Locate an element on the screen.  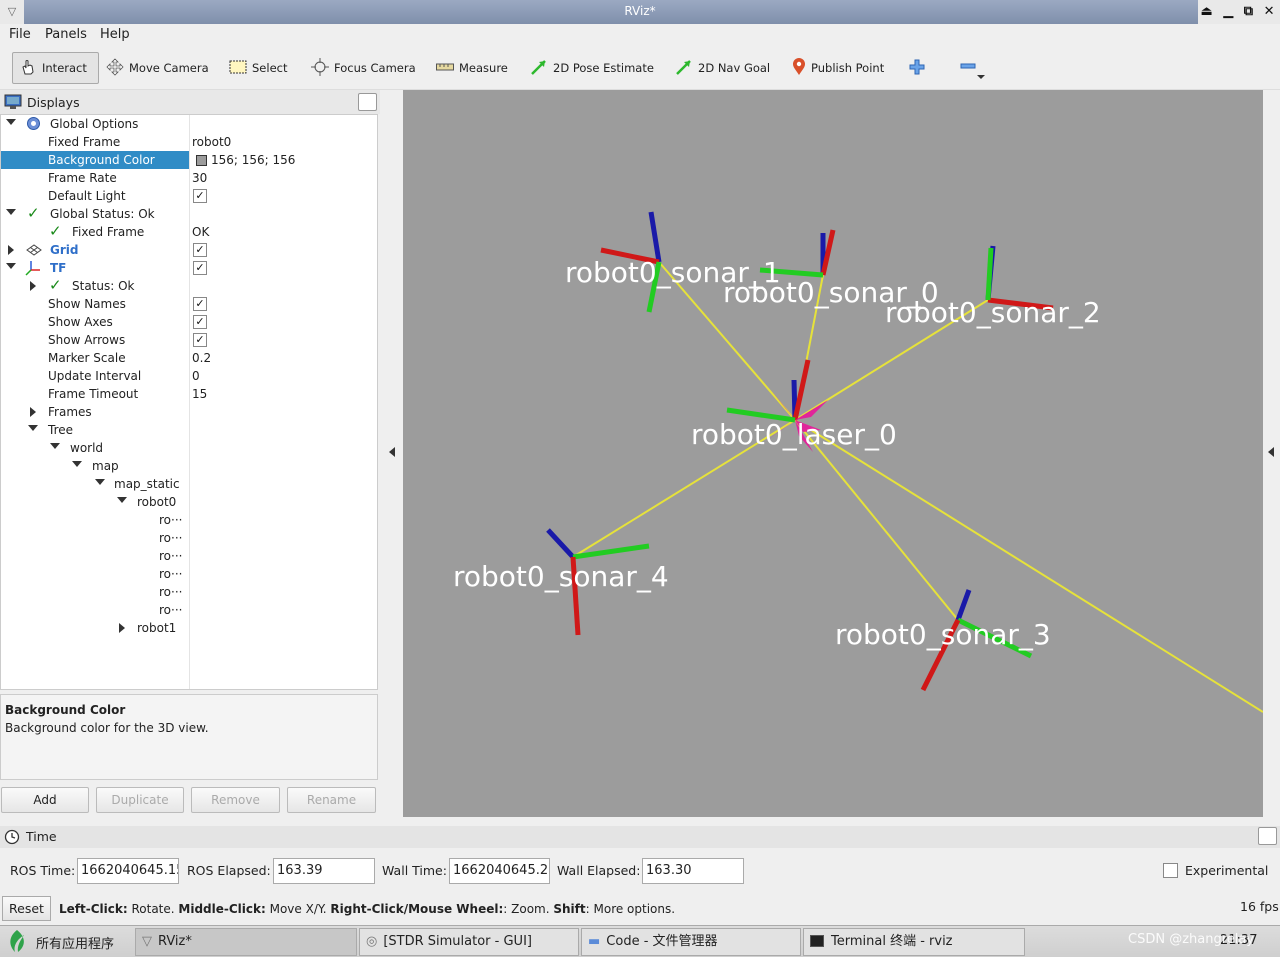
publish-point-tool-button: Publish Point is located at coordinates (838, 68).